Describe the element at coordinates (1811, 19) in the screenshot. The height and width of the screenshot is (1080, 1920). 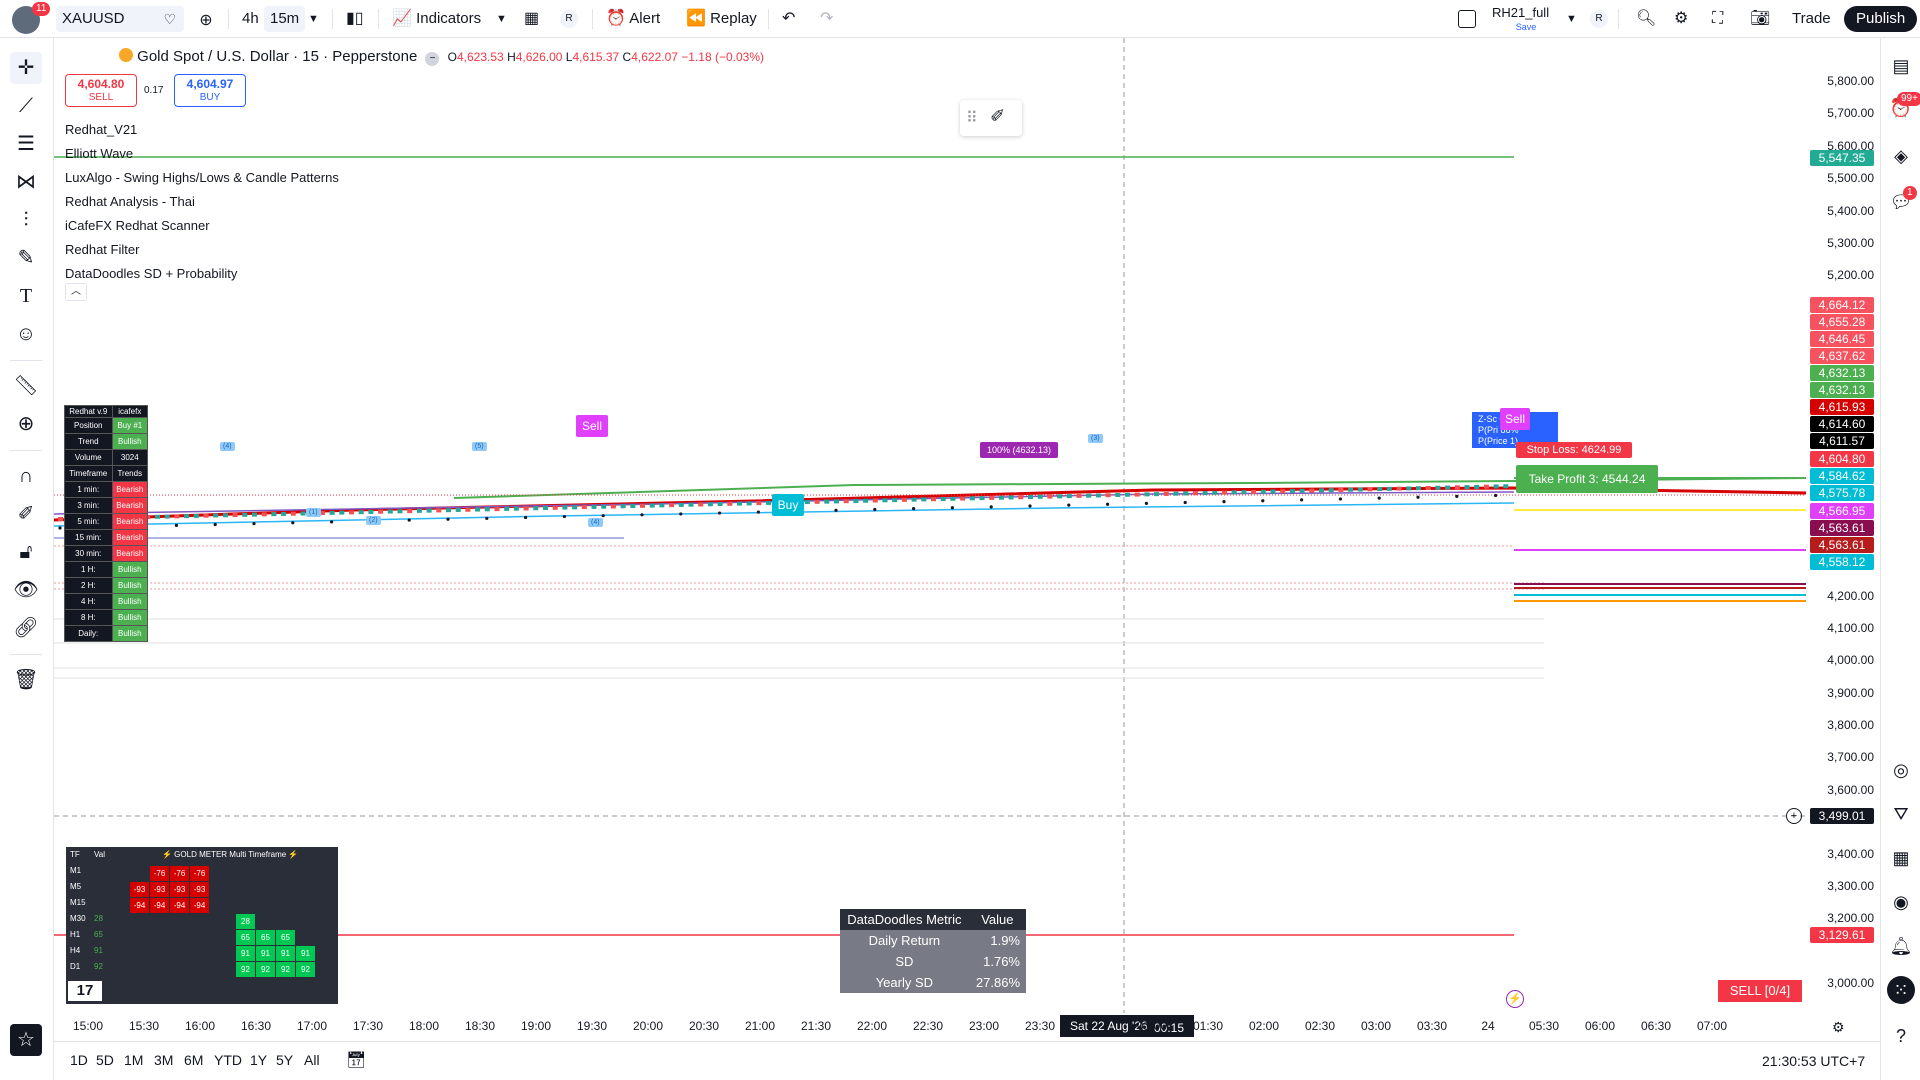
I see `trade-button: Trade` at that location.